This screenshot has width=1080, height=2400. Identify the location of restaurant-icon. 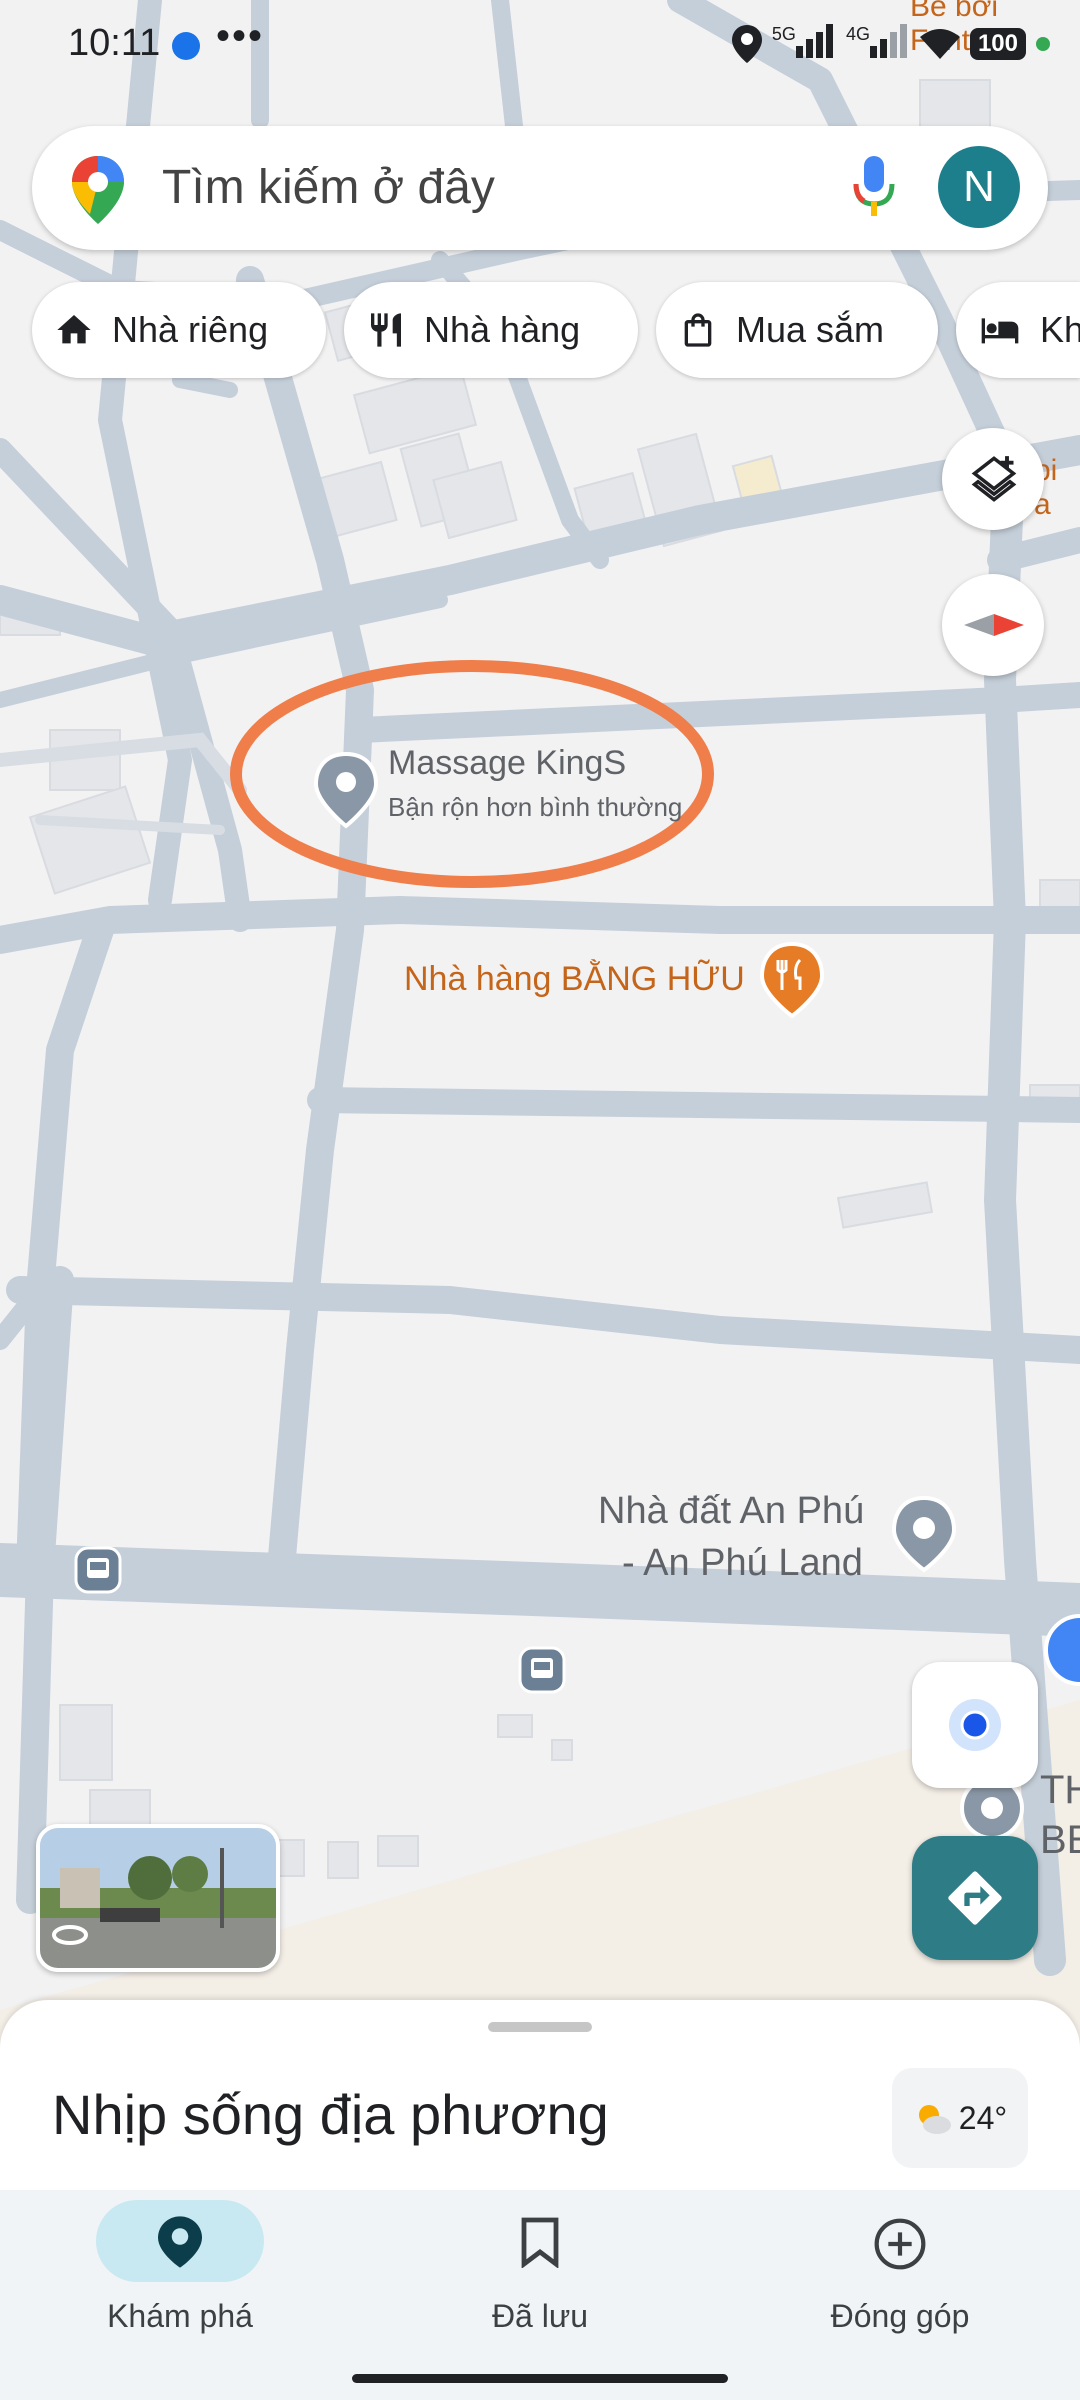
(386, 330).